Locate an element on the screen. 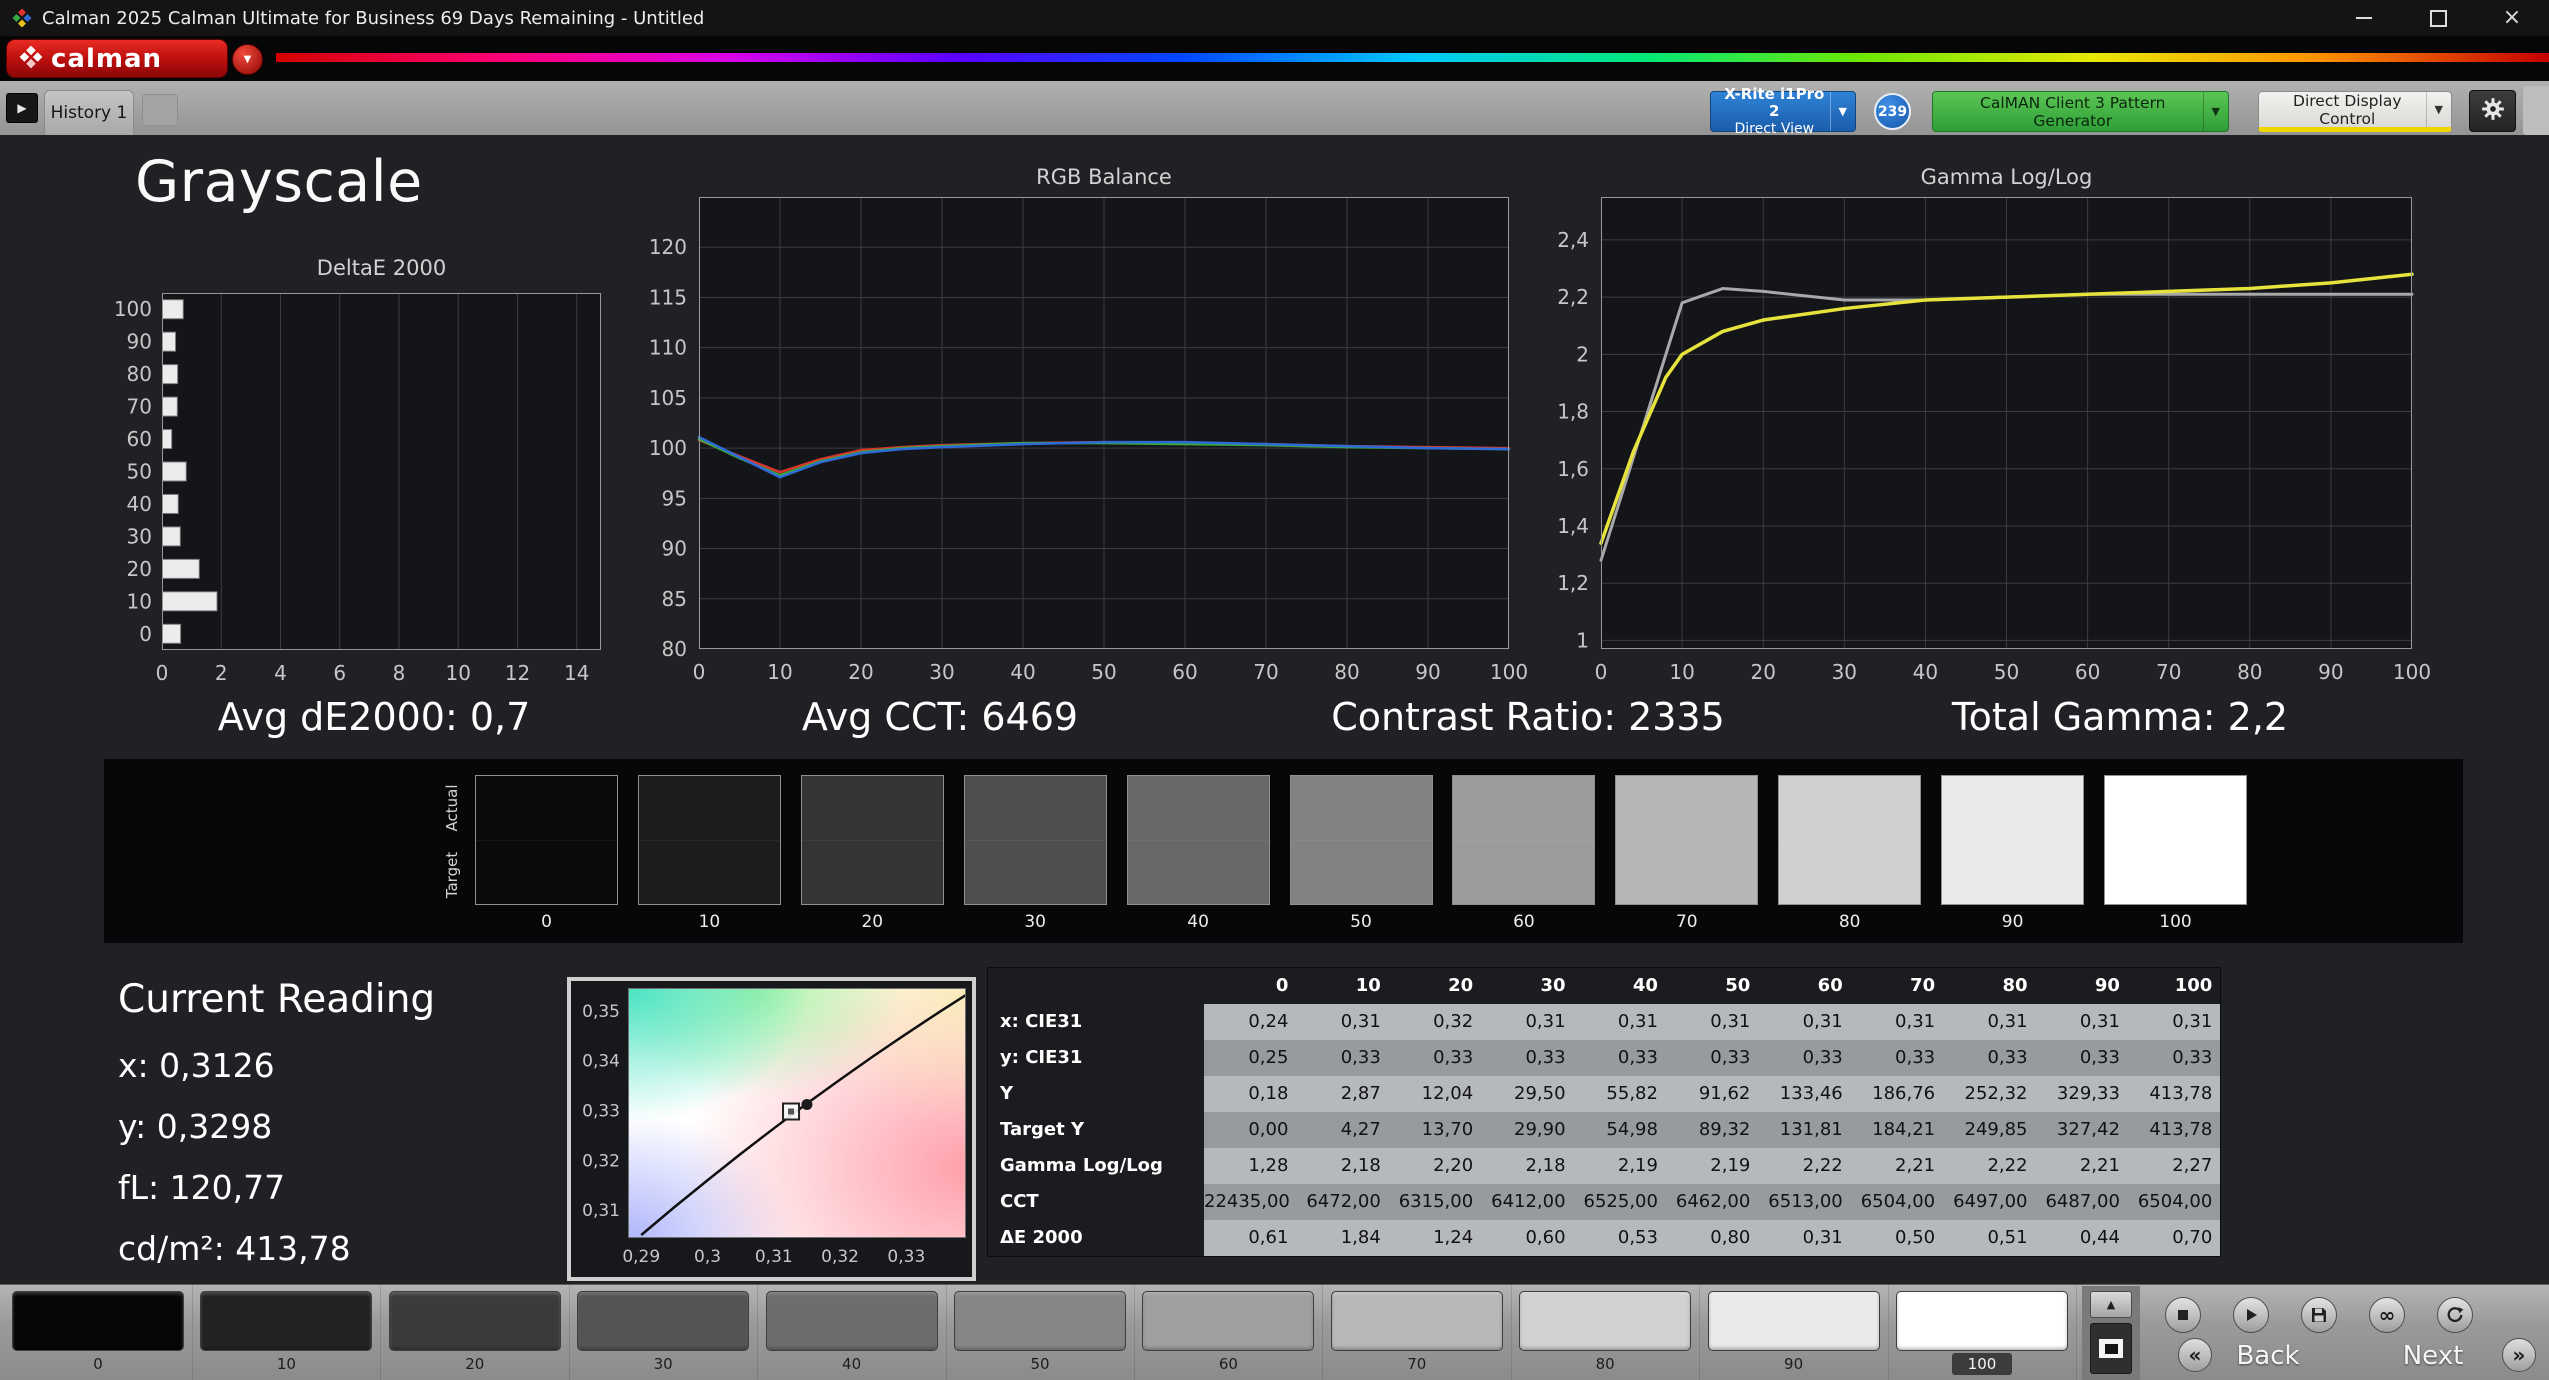 This screenshot has height=1380, width=2549. svg-text: 0,34 is located at coordinates (601, 1062).